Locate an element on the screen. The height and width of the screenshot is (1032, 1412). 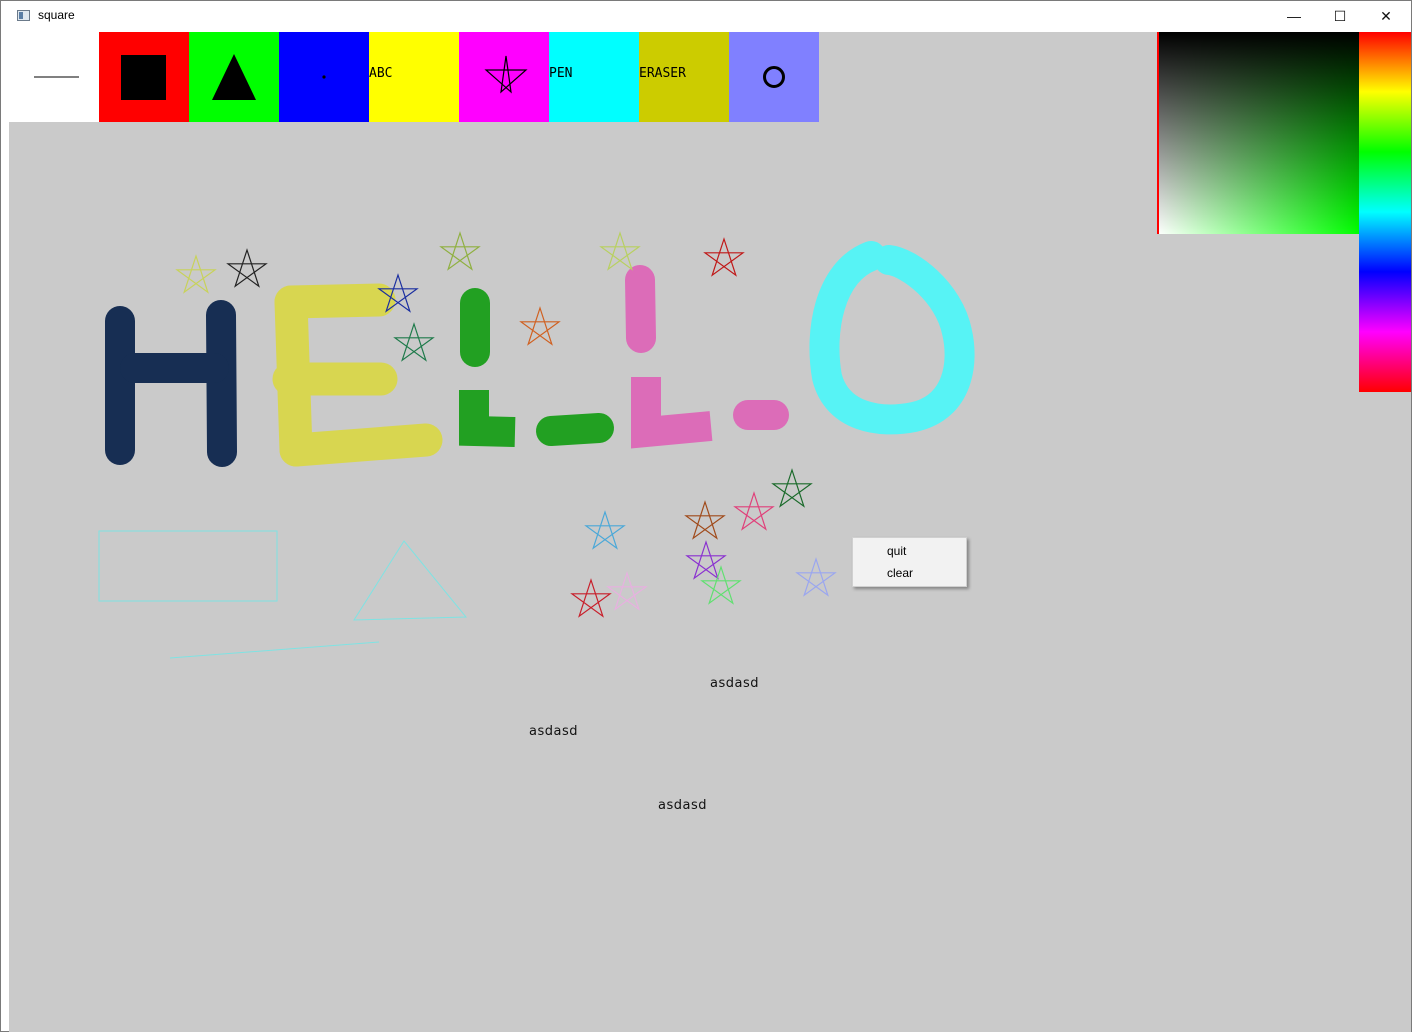
menu-item-quit: quit is located at coordinates (909, 551).